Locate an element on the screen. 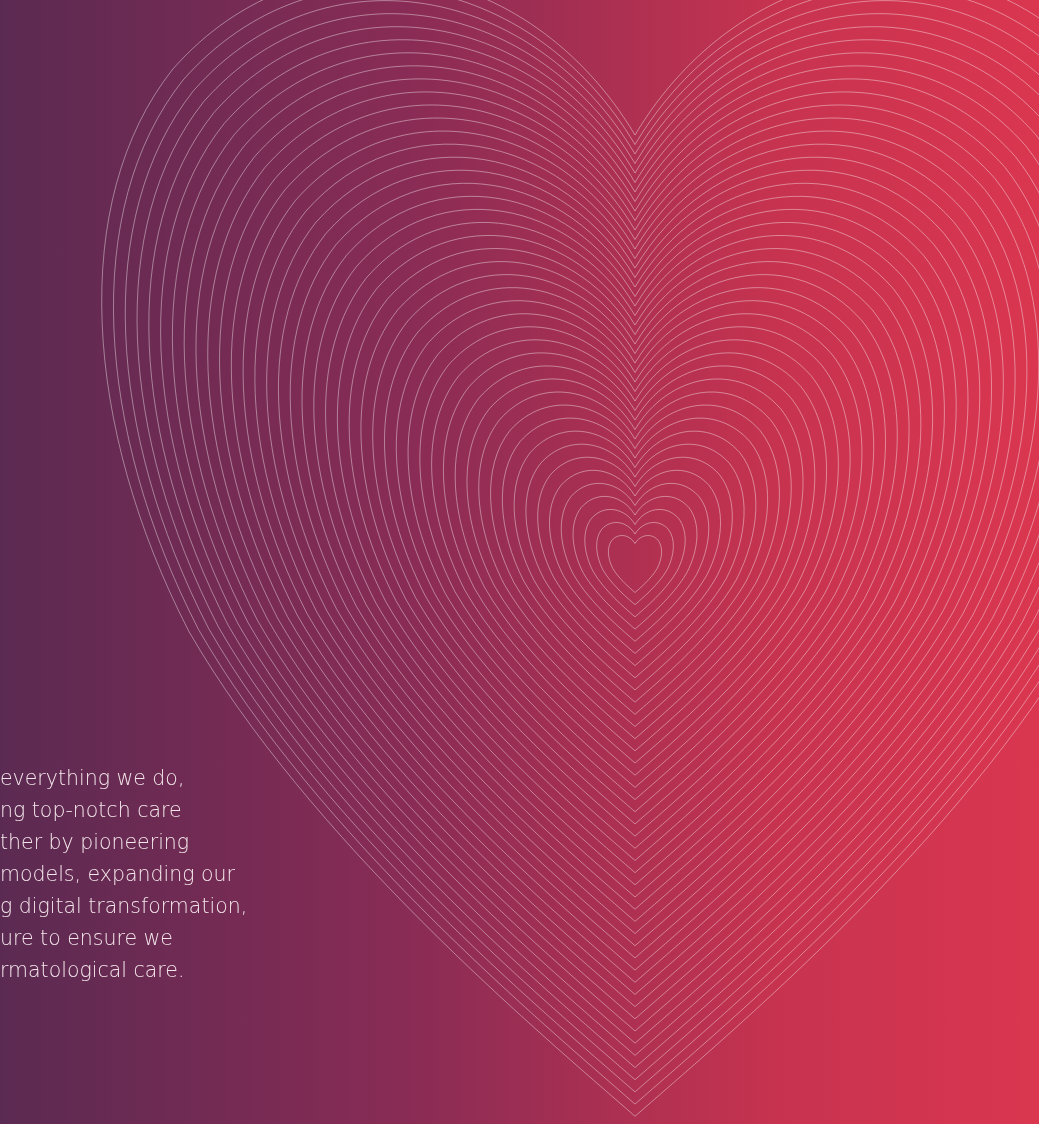  paragraph-text: g digital transformation, is located at coordinates (124, 906).